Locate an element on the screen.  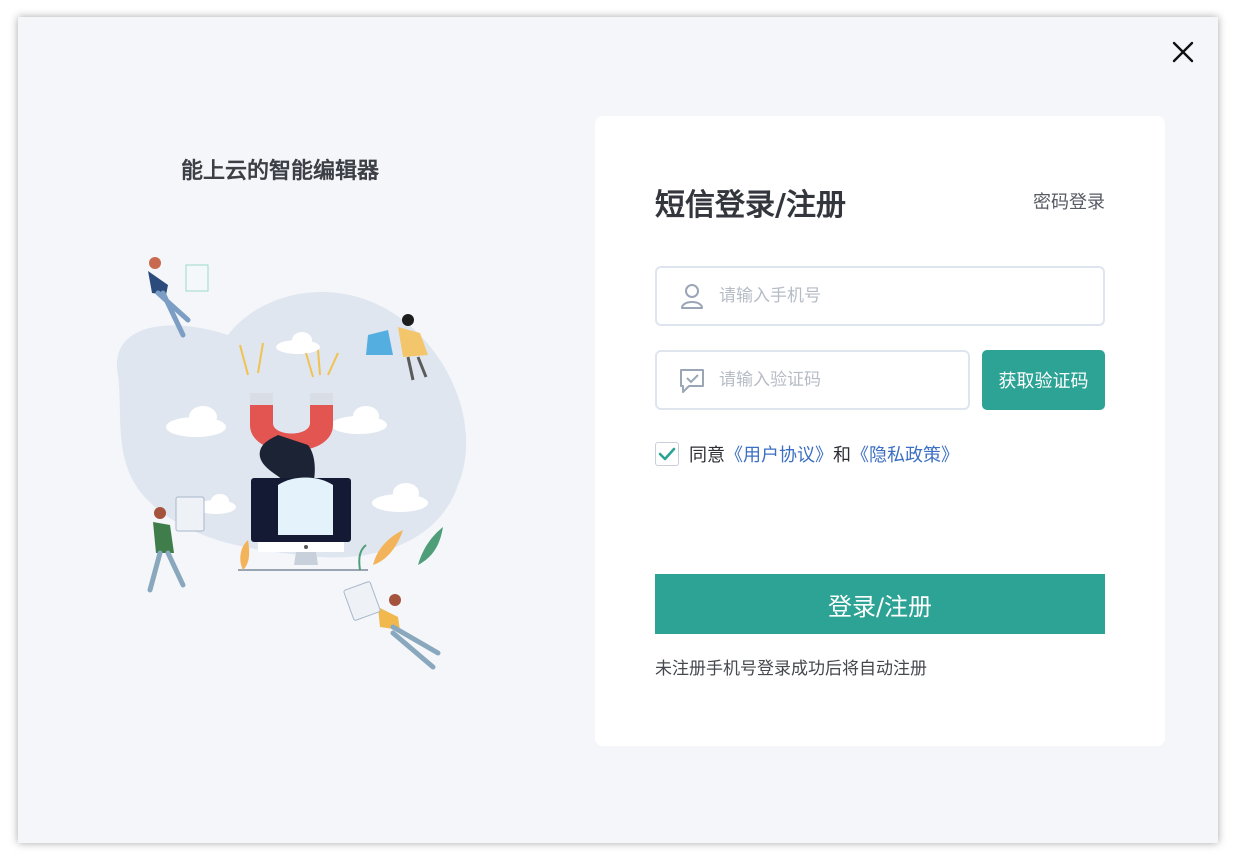
close-button is located at coordinates (1183, 52).